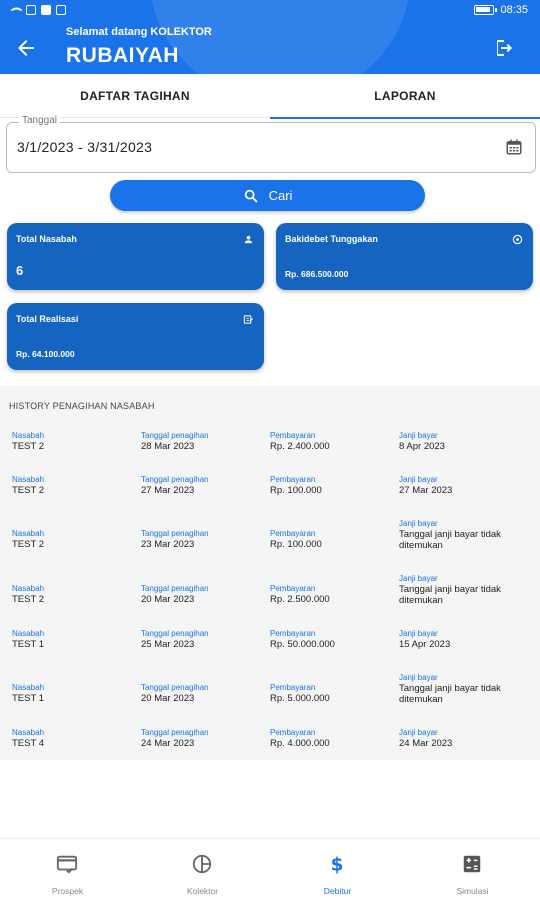  I want to click on bottom-navigation: Prospek Kolektor $ Debitur Simulasi, so click(270, 869).